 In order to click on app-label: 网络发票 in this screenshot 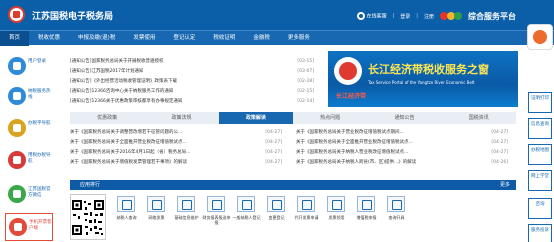, I will do `click(156, 217)`.